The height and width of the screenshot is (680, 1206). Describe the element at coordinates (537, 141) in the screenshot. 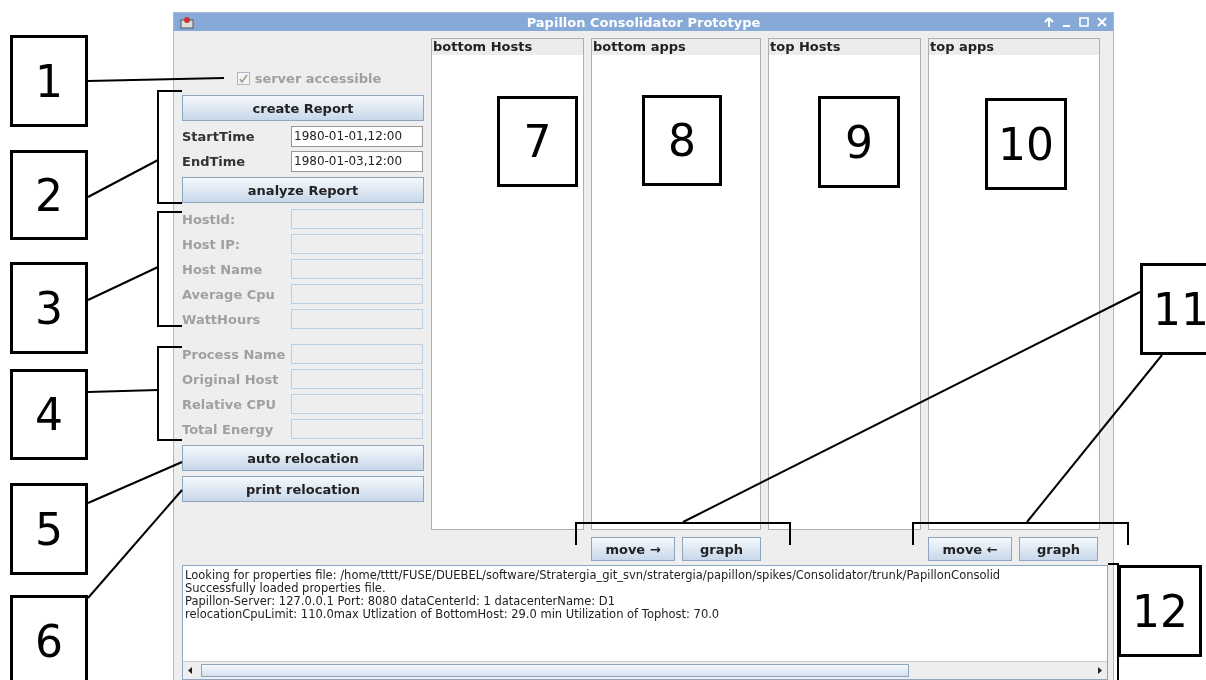

I see `callout-number: 7` at that location.